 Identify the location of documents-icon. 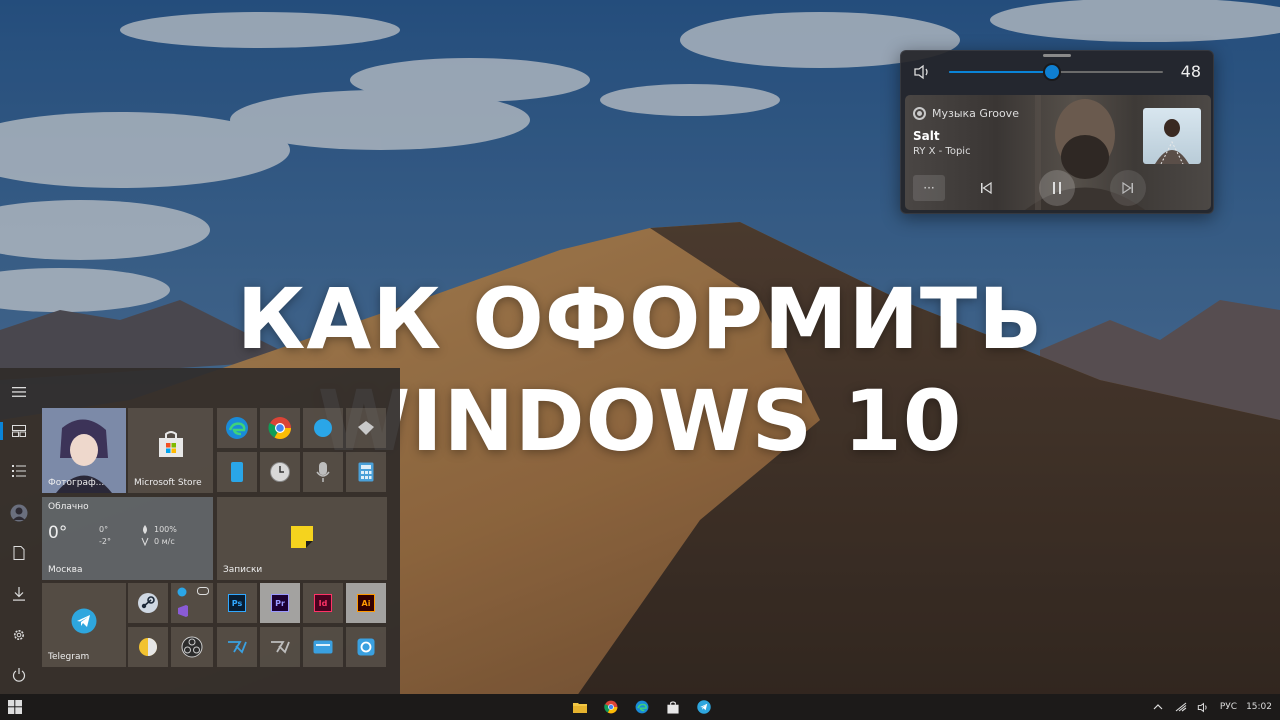
(19, 553).